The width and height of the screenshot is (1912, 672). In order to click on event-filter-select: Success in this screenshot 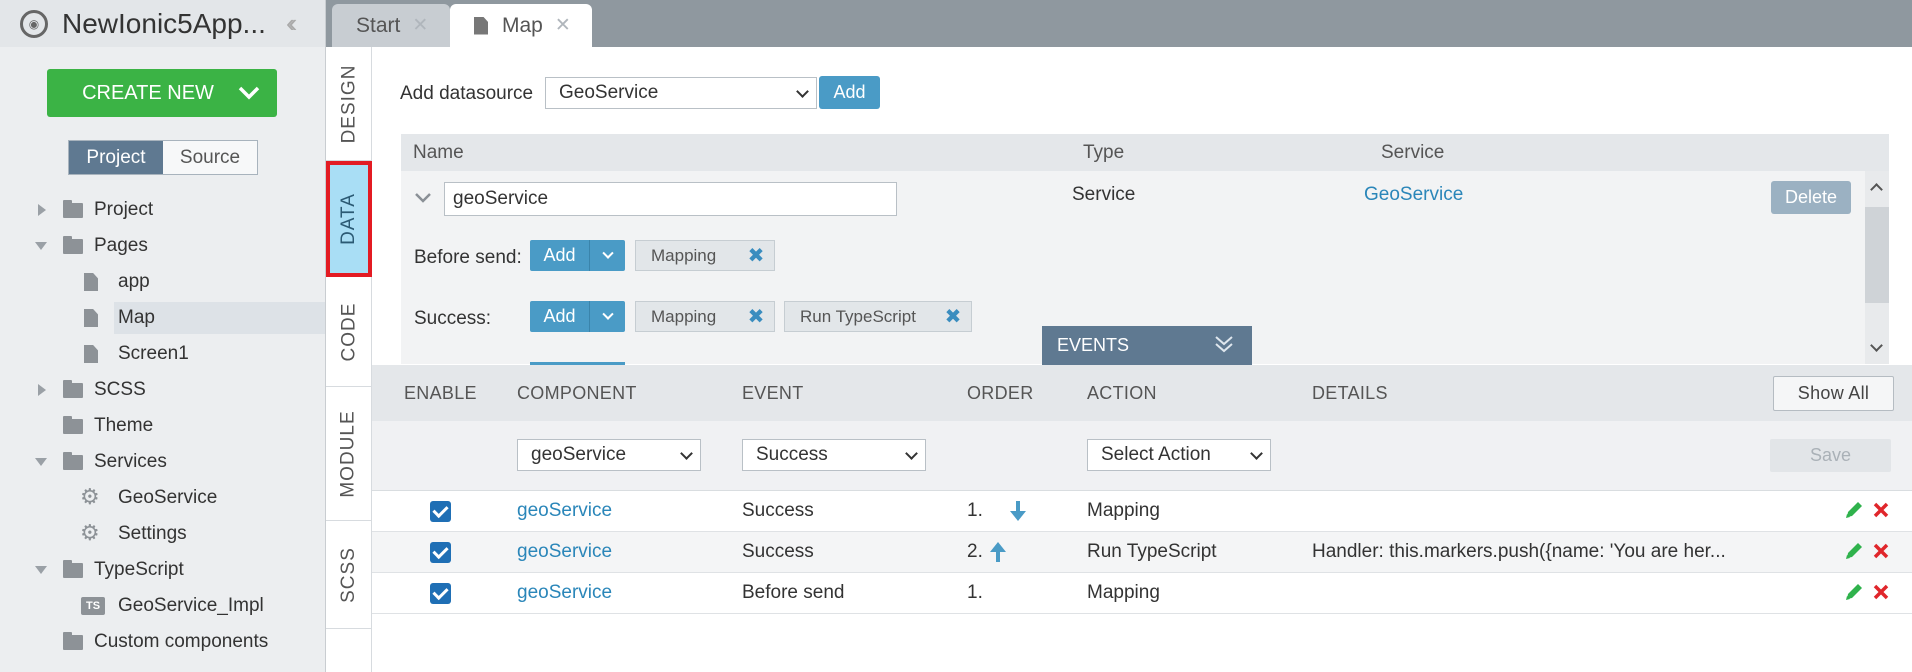, I will do `click(834, 455)`.